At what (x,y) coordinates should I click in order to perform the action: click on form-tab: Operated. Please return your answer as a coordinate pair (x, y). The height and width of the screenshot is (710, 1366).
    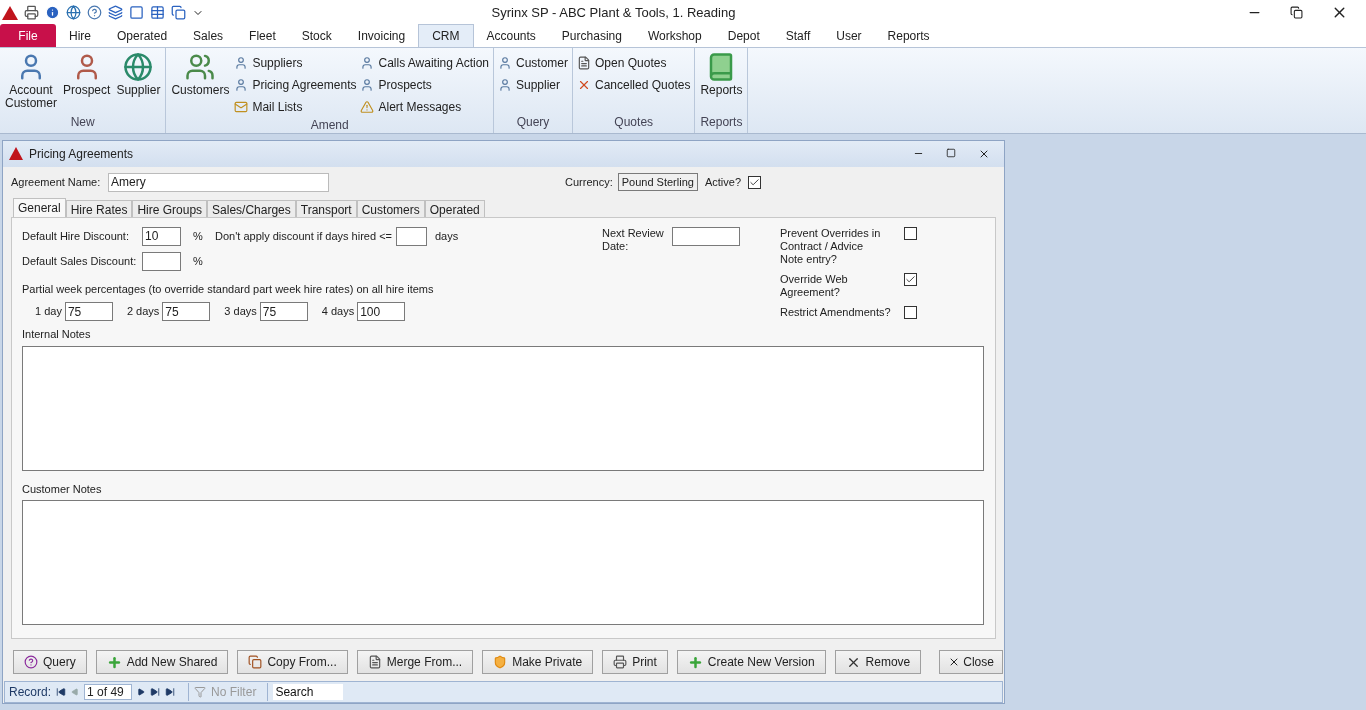
    Looking at the image, I should click on (454, 208).